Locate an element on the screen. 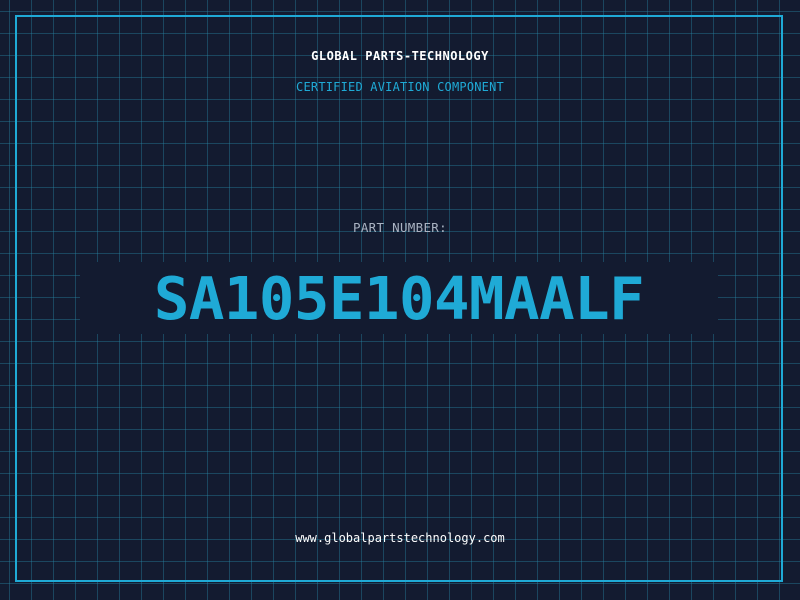 The height and width of the screenshot is (600, 800). part-number-label: PART NUMBER: is located at coordinates (400, 227).